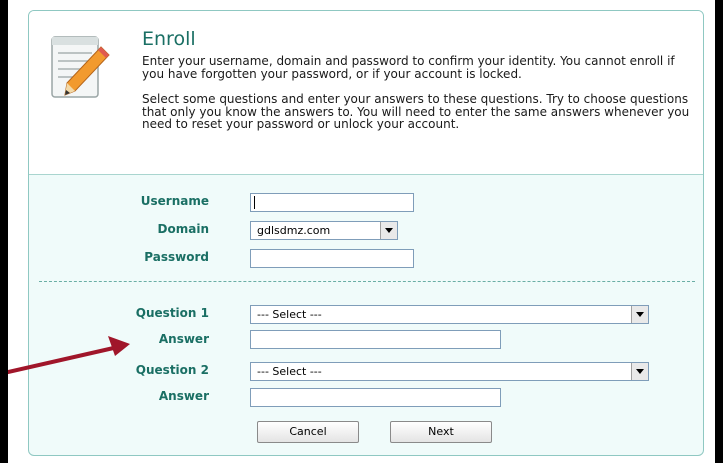 The height and width of the screenshot is (463, 723). I want to click on answer2-field, so click(375, 397).